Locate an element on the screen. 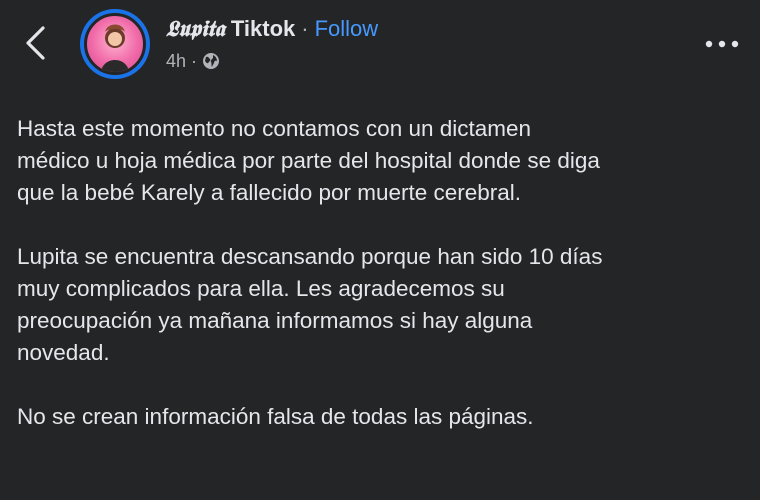 This screenshot has width=760, height=500. back-button is located at coordinates (35, 43).